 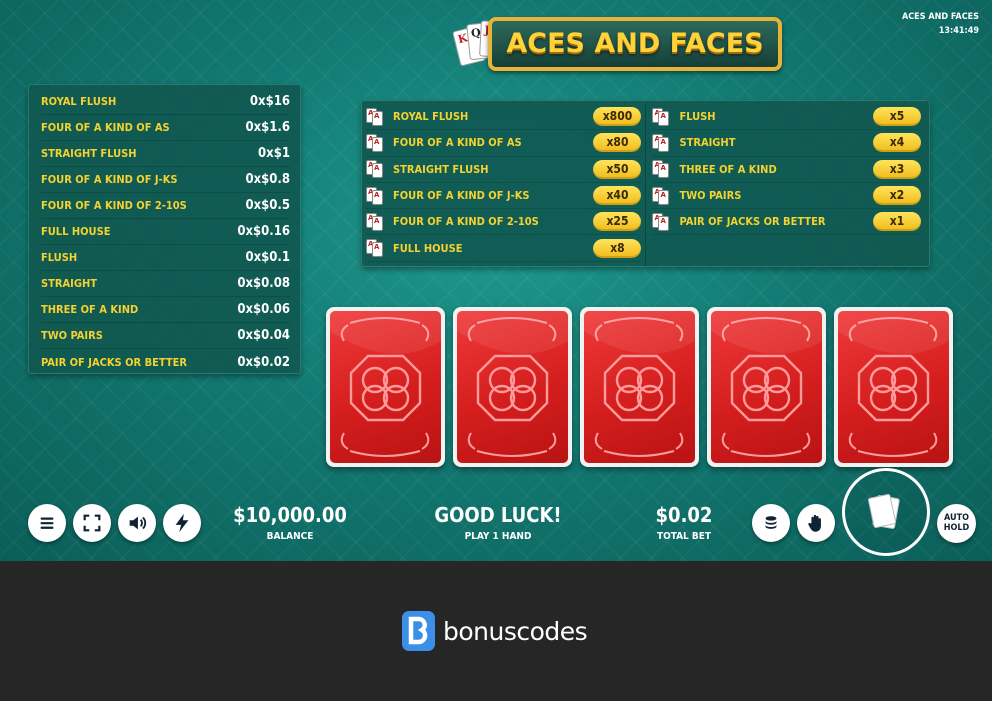 What do you see at coordinates (956, 528) in the screenshot?
I see `auto-hold-line2: HOLD` at bounding box center [956, 528].